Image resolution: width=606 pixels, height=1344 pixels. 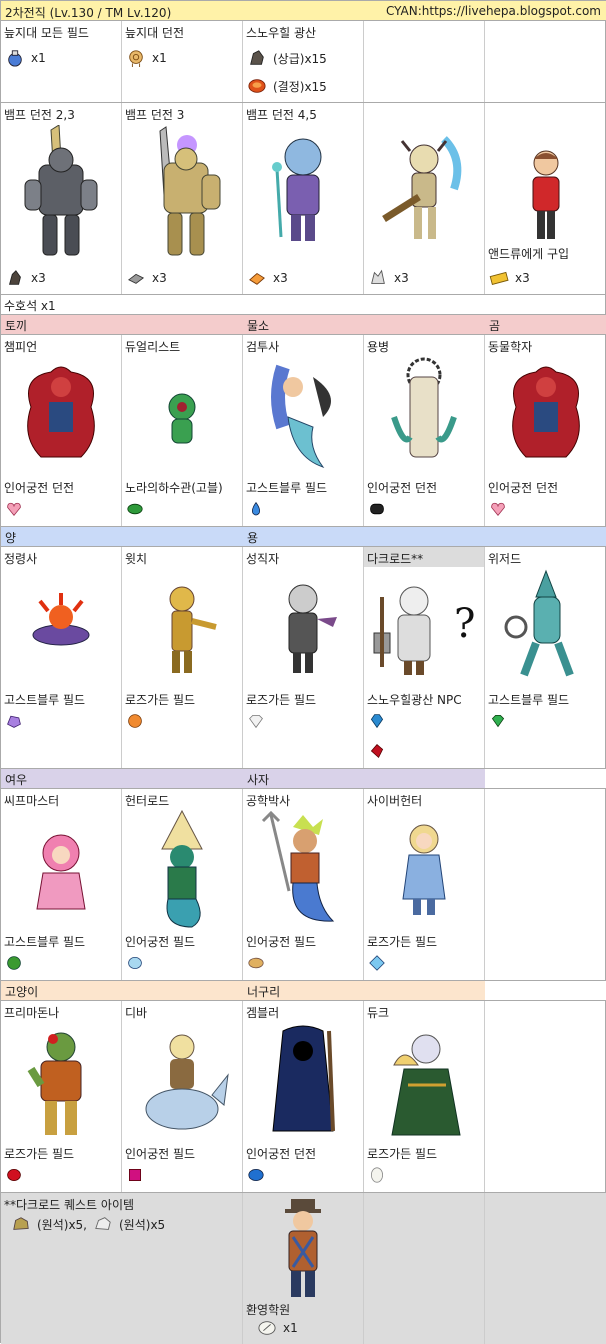 I want to click on fire-spirit-sprite, so click(x=61, y=619).